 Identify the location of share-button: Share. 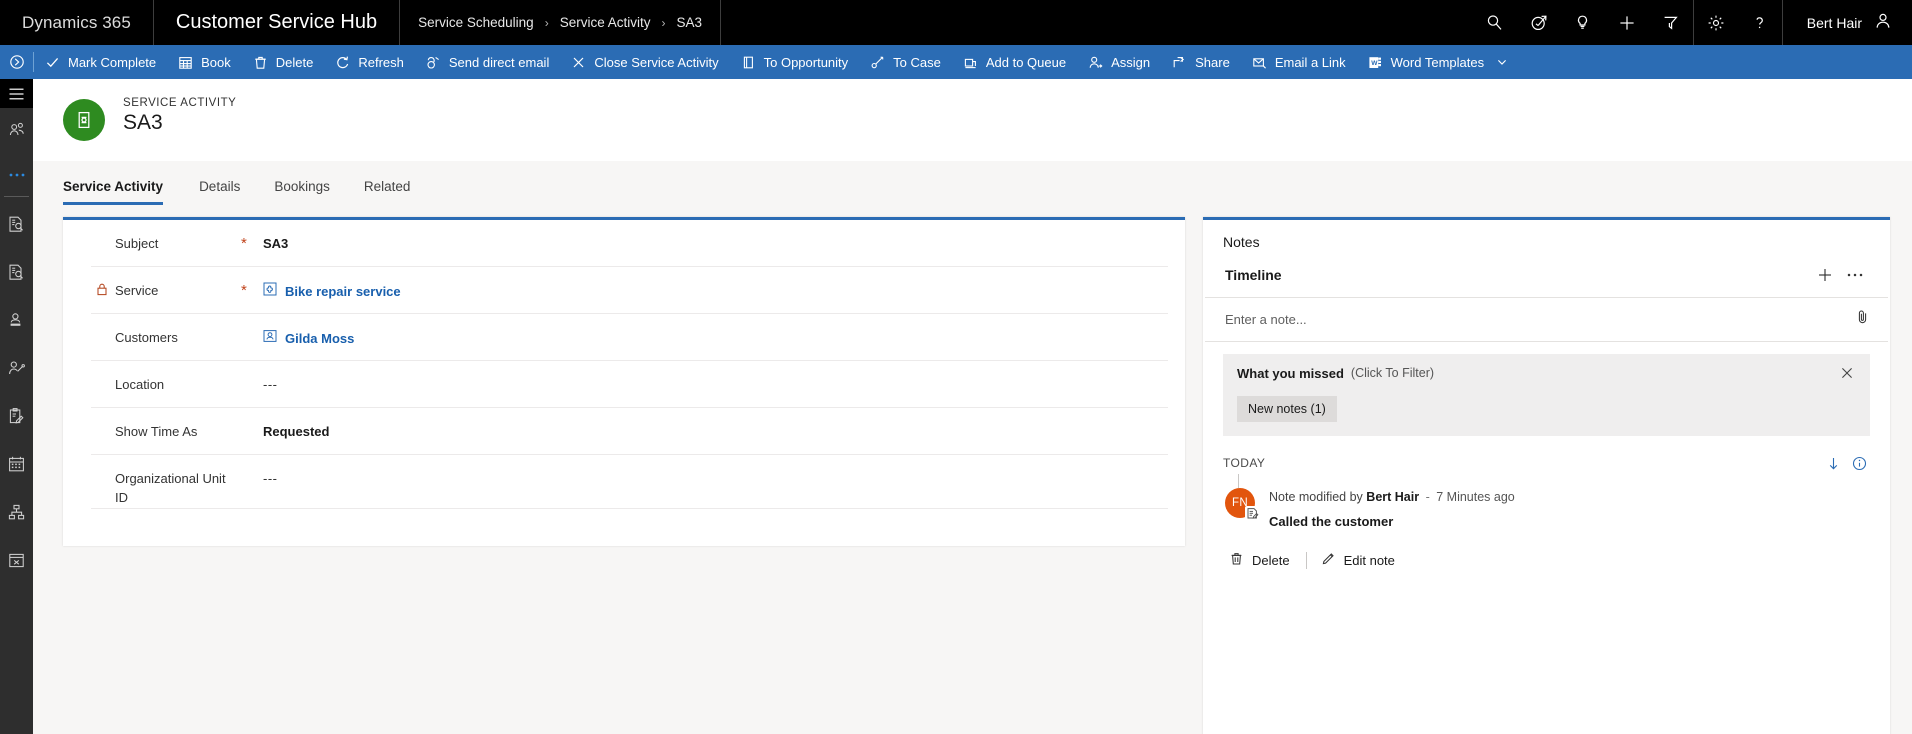
(1201, 62).